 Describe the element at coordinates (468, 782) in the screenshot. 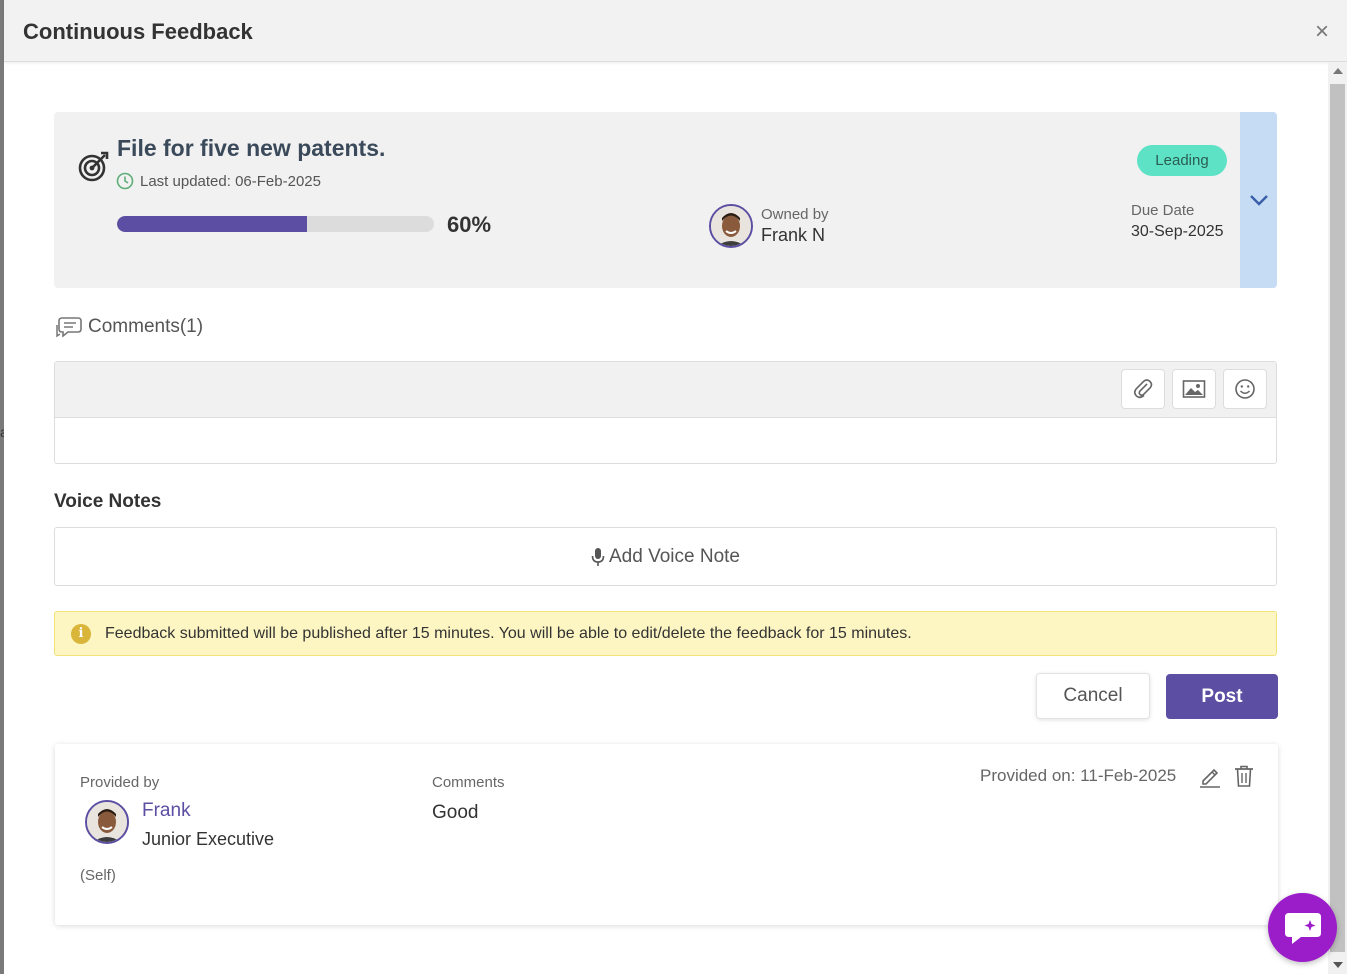

I see `comments-column-label: Comments` at that location.